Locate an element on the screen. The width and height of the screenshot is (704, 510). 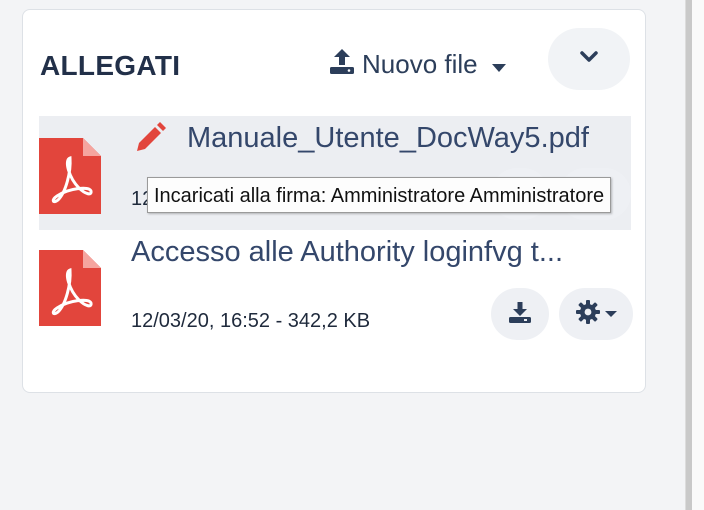
pencil-icon is located at coordinates (150, 138).